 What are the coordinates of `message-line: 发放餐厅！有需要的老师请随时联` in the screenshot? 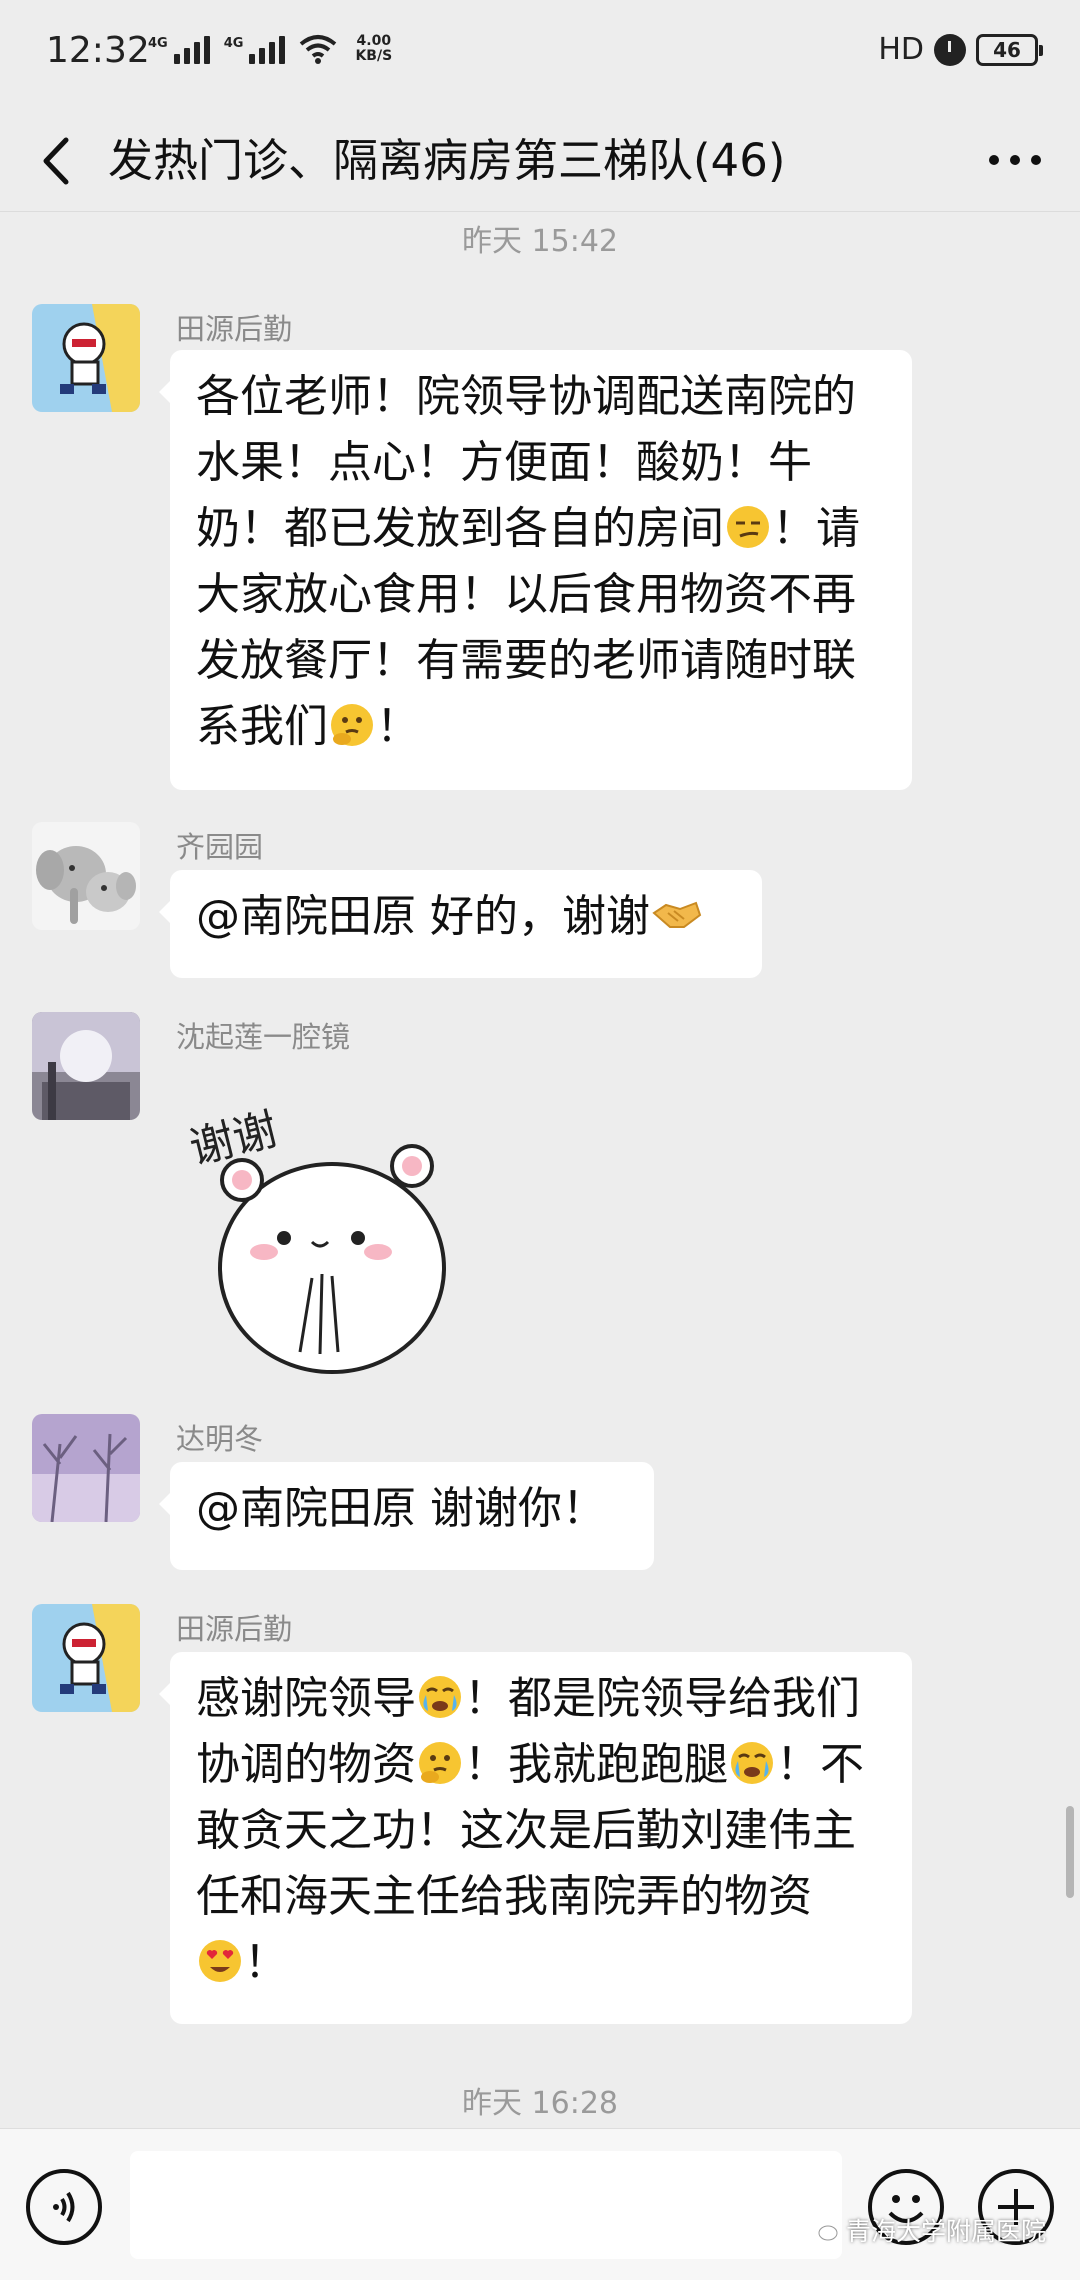 It's located at (526, 660).